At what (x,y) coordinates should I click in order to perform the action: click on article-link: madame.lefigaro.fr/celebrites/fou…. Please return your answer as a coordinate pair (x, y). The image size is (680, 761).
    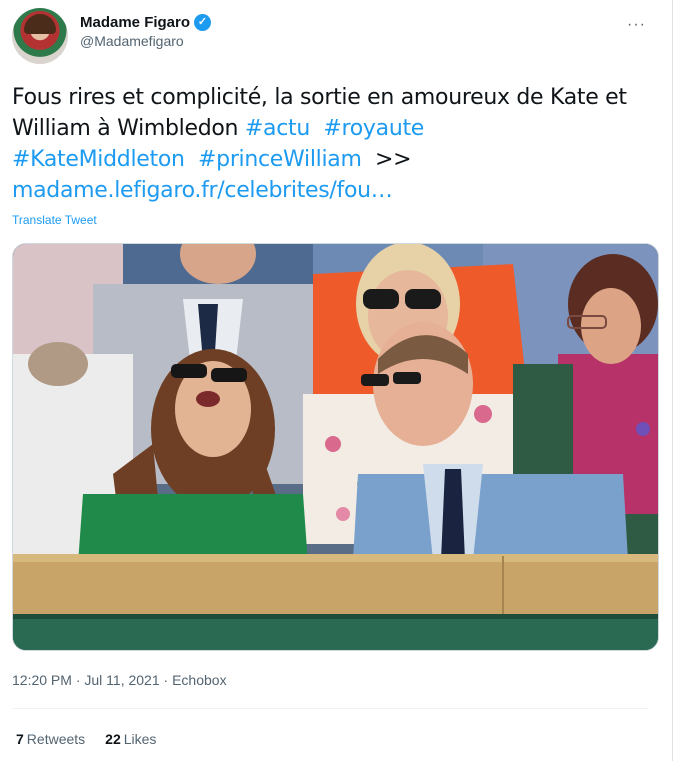
    Looking at the image, I should click on (202, 190).